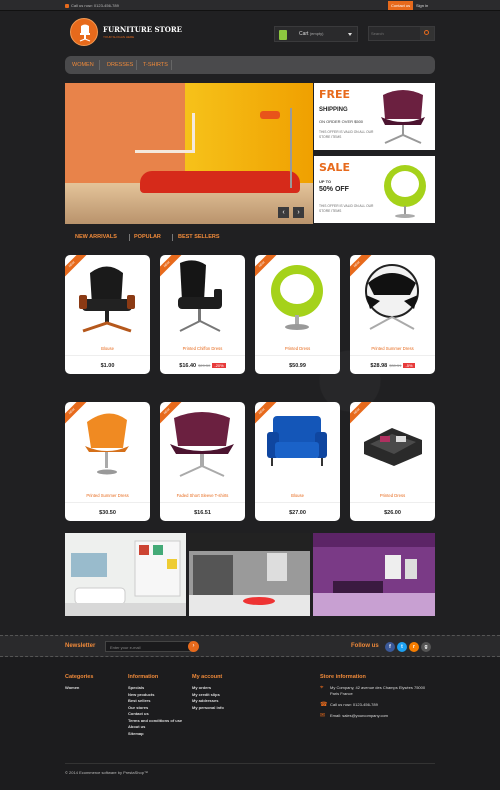  Describe the element at coordinates (270, 115) in the screenshot. I see `slide-lamp-shade` at that location.